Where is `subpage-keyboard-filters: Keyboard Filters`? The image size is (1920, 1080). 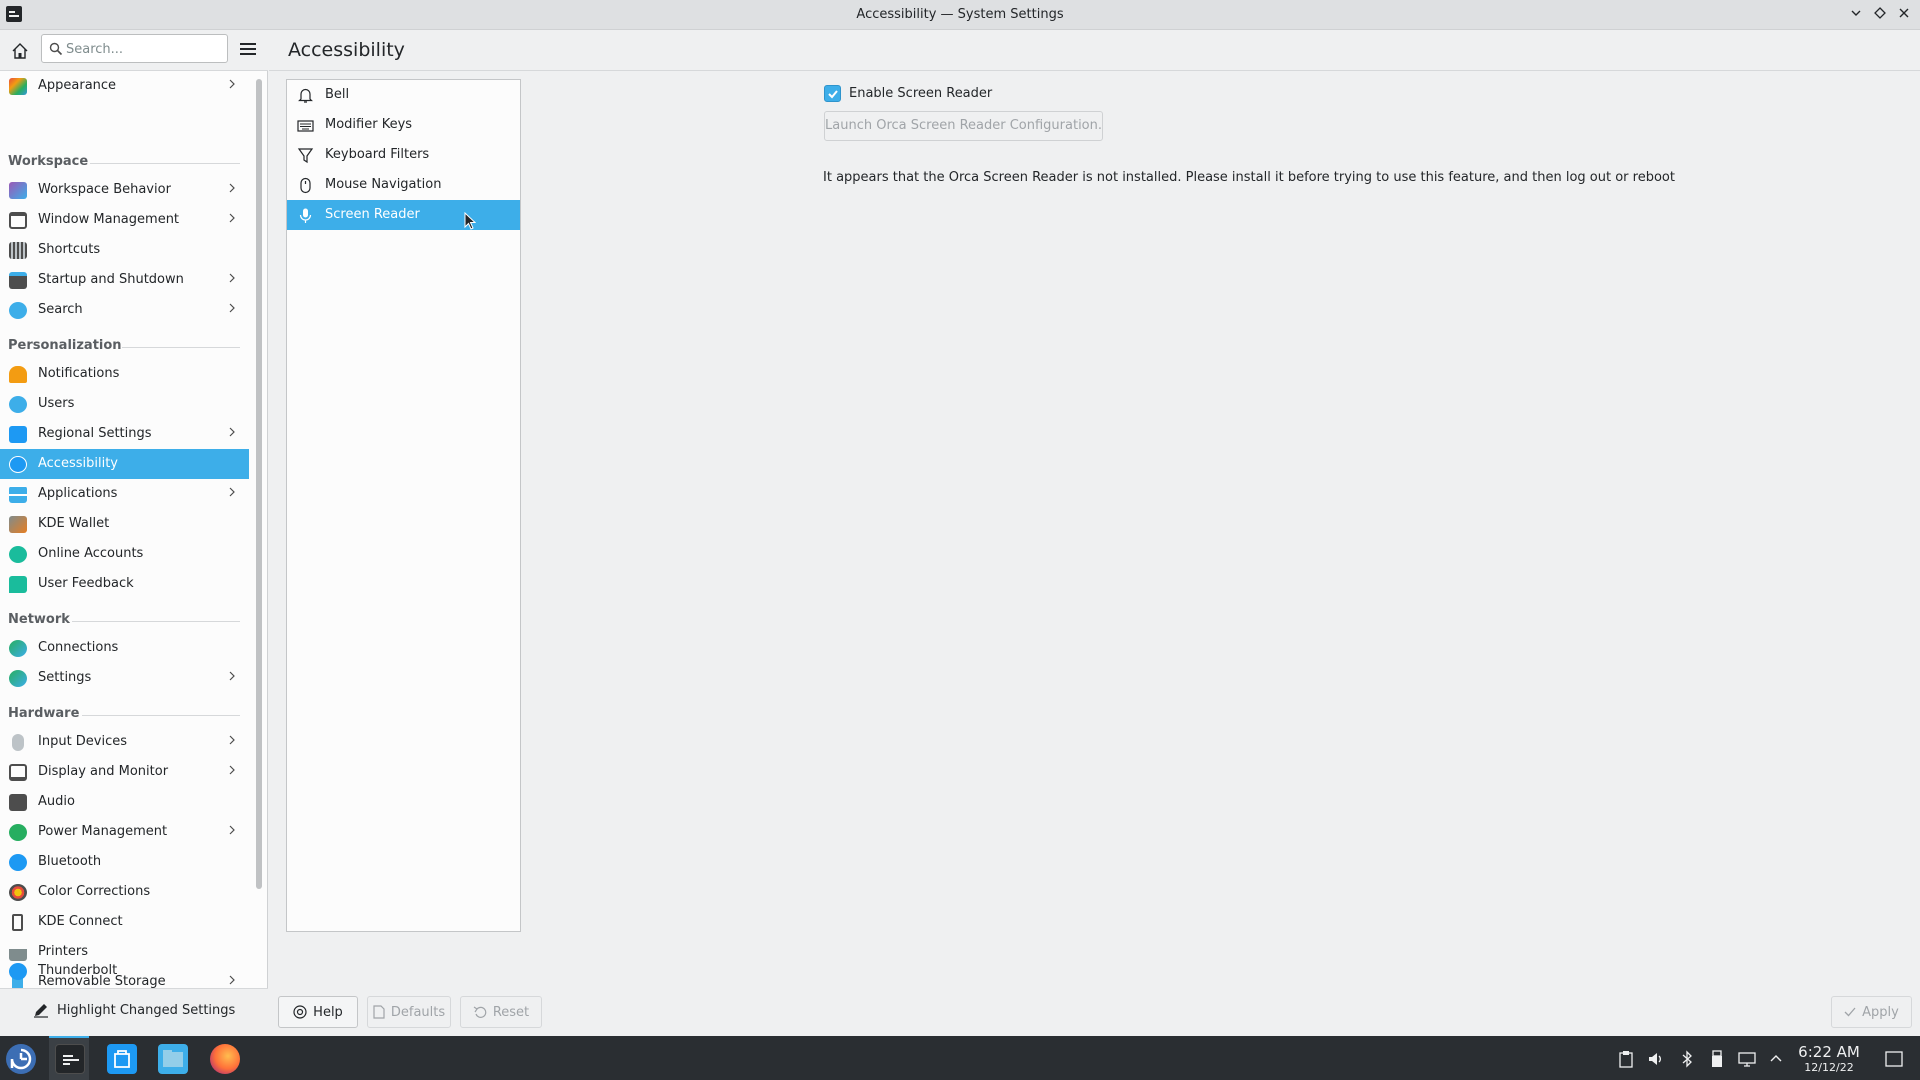 subpage-keyboard-filters: Keyboard Filters is located at coordinates (403, 155).